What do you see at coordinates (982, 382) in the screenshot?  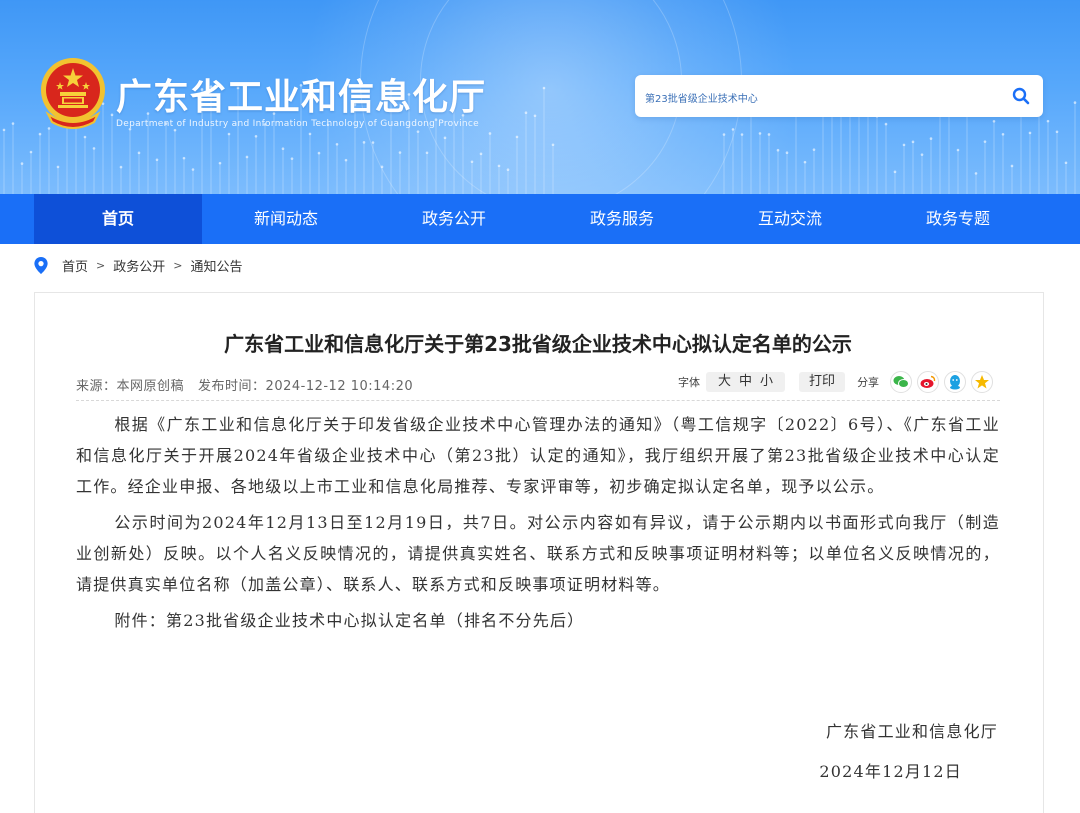 I see `qzone-icon` at bounding box center [982, 382].